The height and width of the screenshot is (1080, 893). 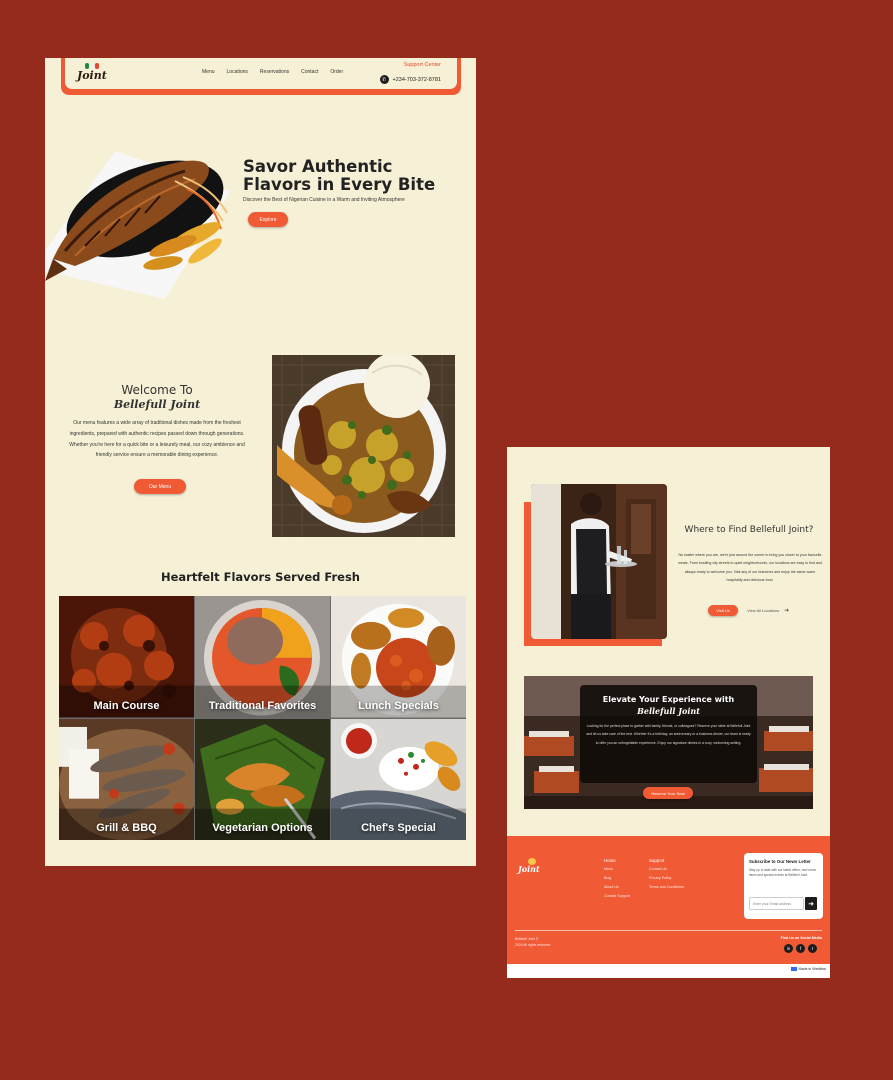 I want to click on menu-tile-lunch-specials: Lunch Specials, so click(x=398, y=657).